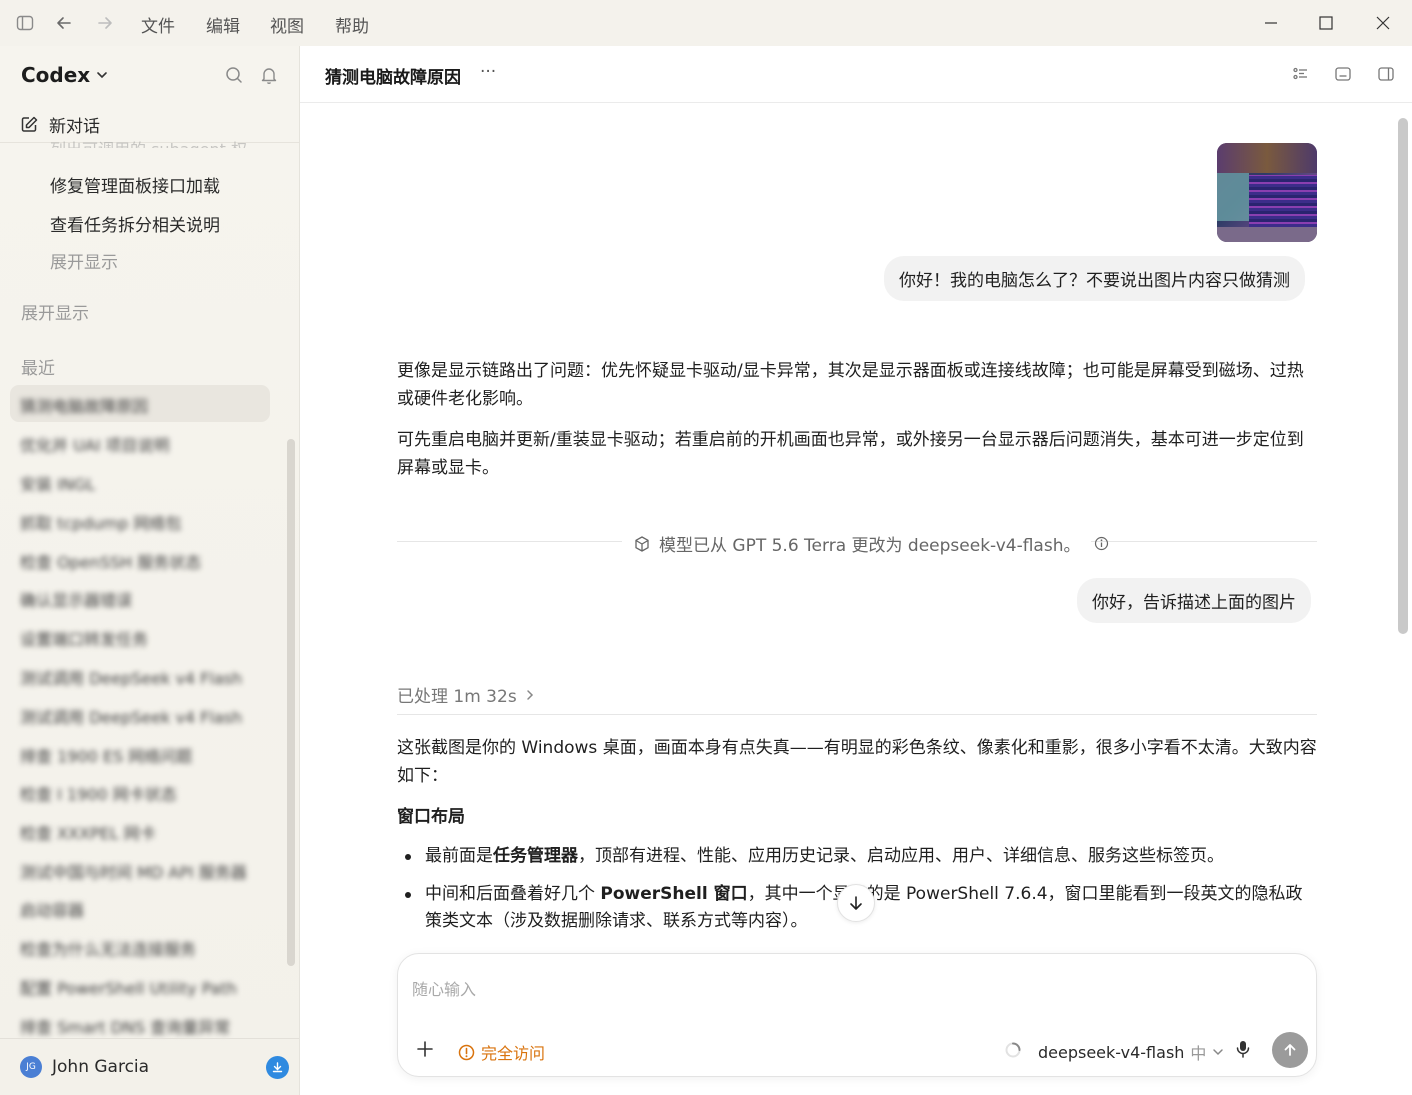 This screenshot has width=1412, height=1095. I want to click on recent-item: 测试中国与时间 MD API 服务器, so click(145, 870).